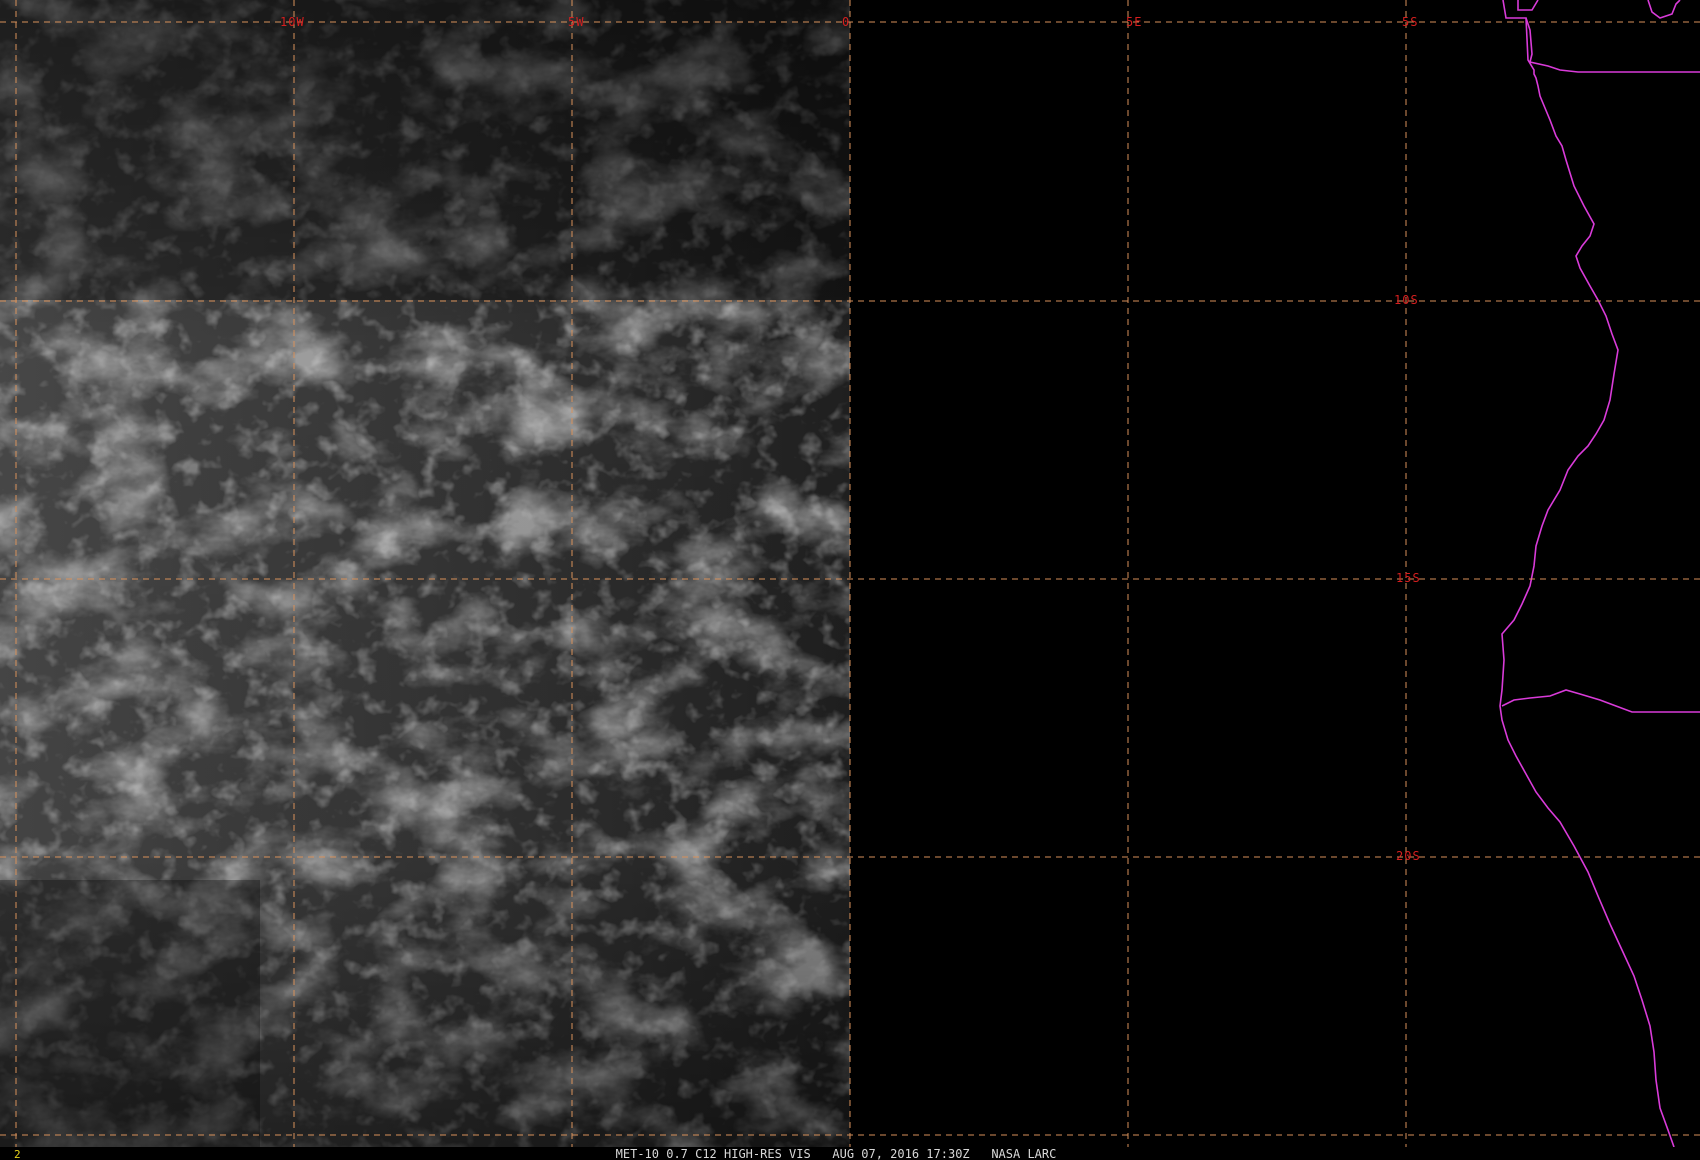  What do you see at coordinates (846, 22) in the screenshot?
I see `lon-label-0: 0` at bounding box center [846, 22].